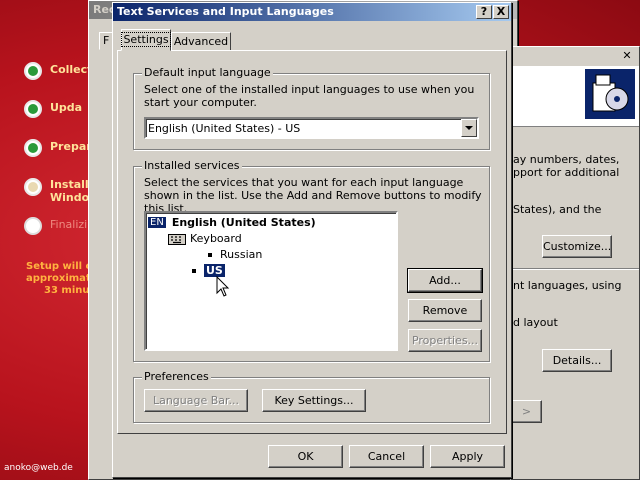 This screenshot has width=640, height=480. What do you see at coordinates (192, 165) in the screenshot?
I see `group-label: Installed services` at bounding box center [192, 165].